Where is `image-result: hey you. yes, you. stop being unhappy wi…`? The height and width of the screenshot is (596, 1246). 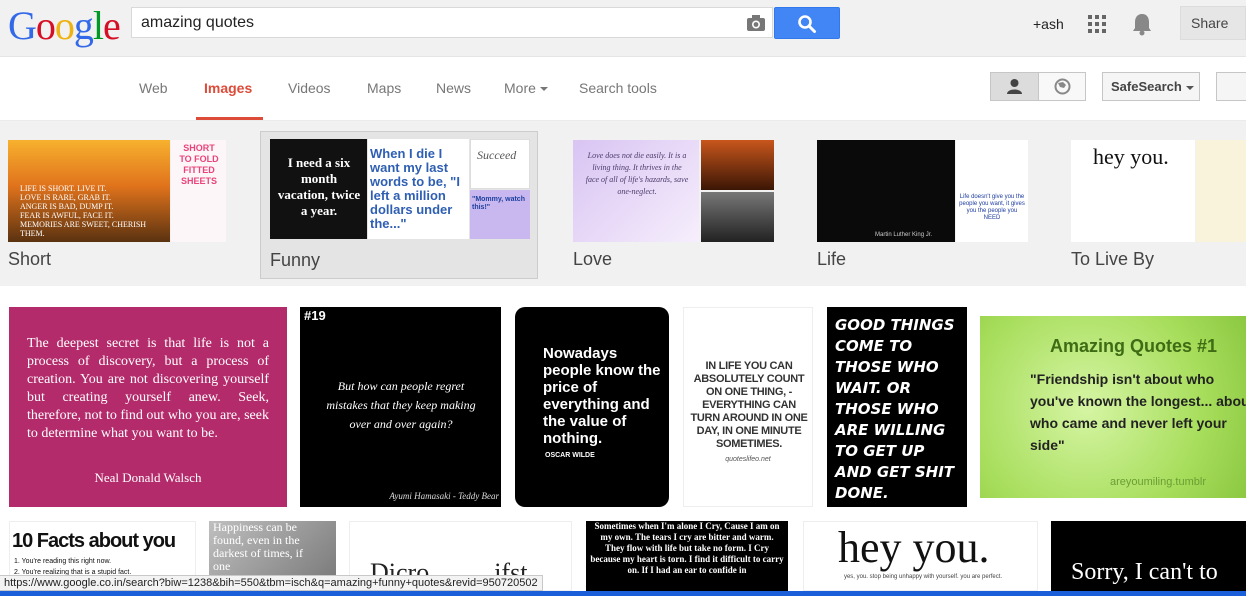
image-result: hey you. yes, you. stop being unhappy wi… is located at coordinates (920, 556).